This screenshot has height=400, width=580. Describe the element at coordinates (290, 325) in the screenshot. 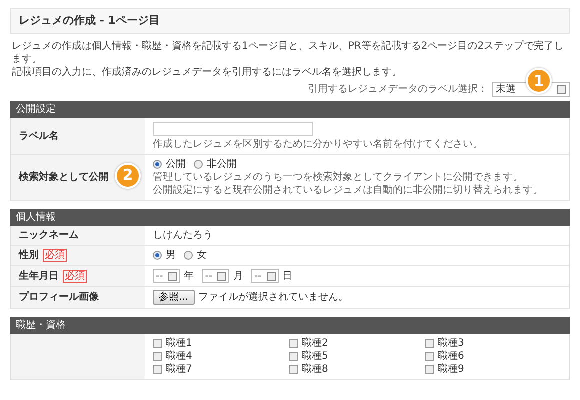

I see `section-header: 職歴・資格` at that location.